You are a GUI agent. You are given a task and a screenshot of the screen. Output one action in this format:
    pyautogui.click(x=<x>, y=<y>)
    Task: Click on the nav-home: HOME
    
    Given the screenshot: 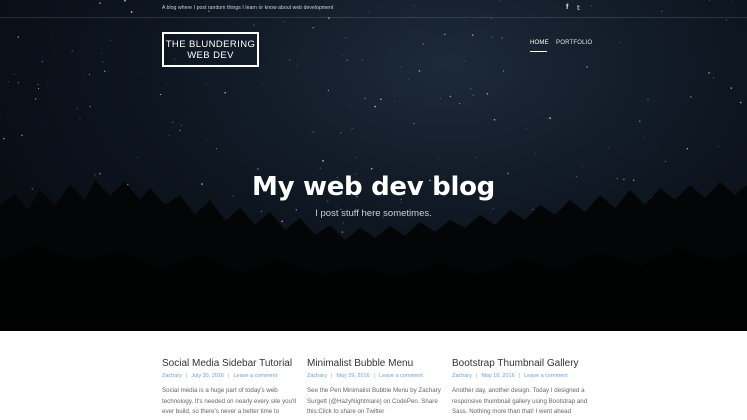 What is the action you would take?
    pyautogui.click(x=539, y=43)
    